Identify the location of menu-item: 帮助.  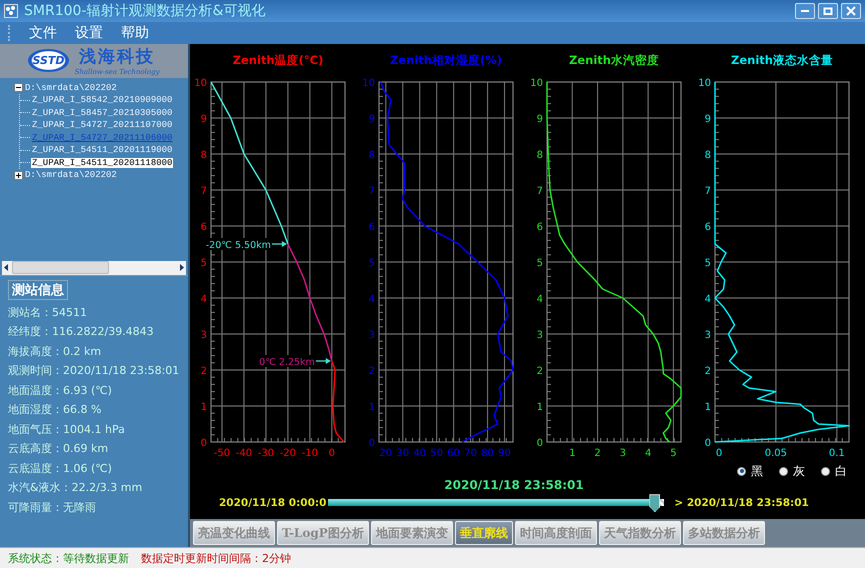
(135, 33).